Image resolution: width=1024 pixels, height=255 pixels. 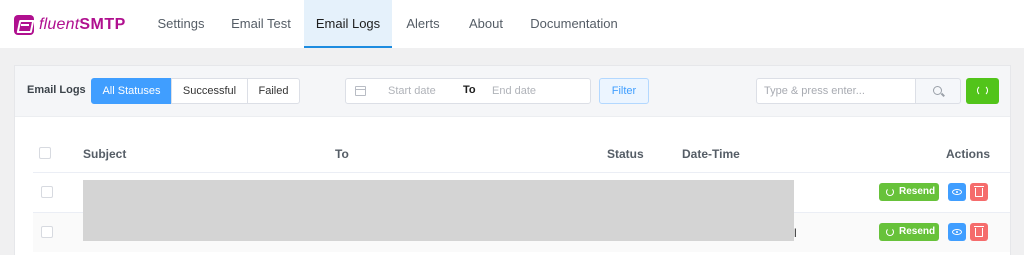 What do you see at coordinates (486, 24) in the screenshot?
I see `tab-about: About` at bounding box center [486, 24].